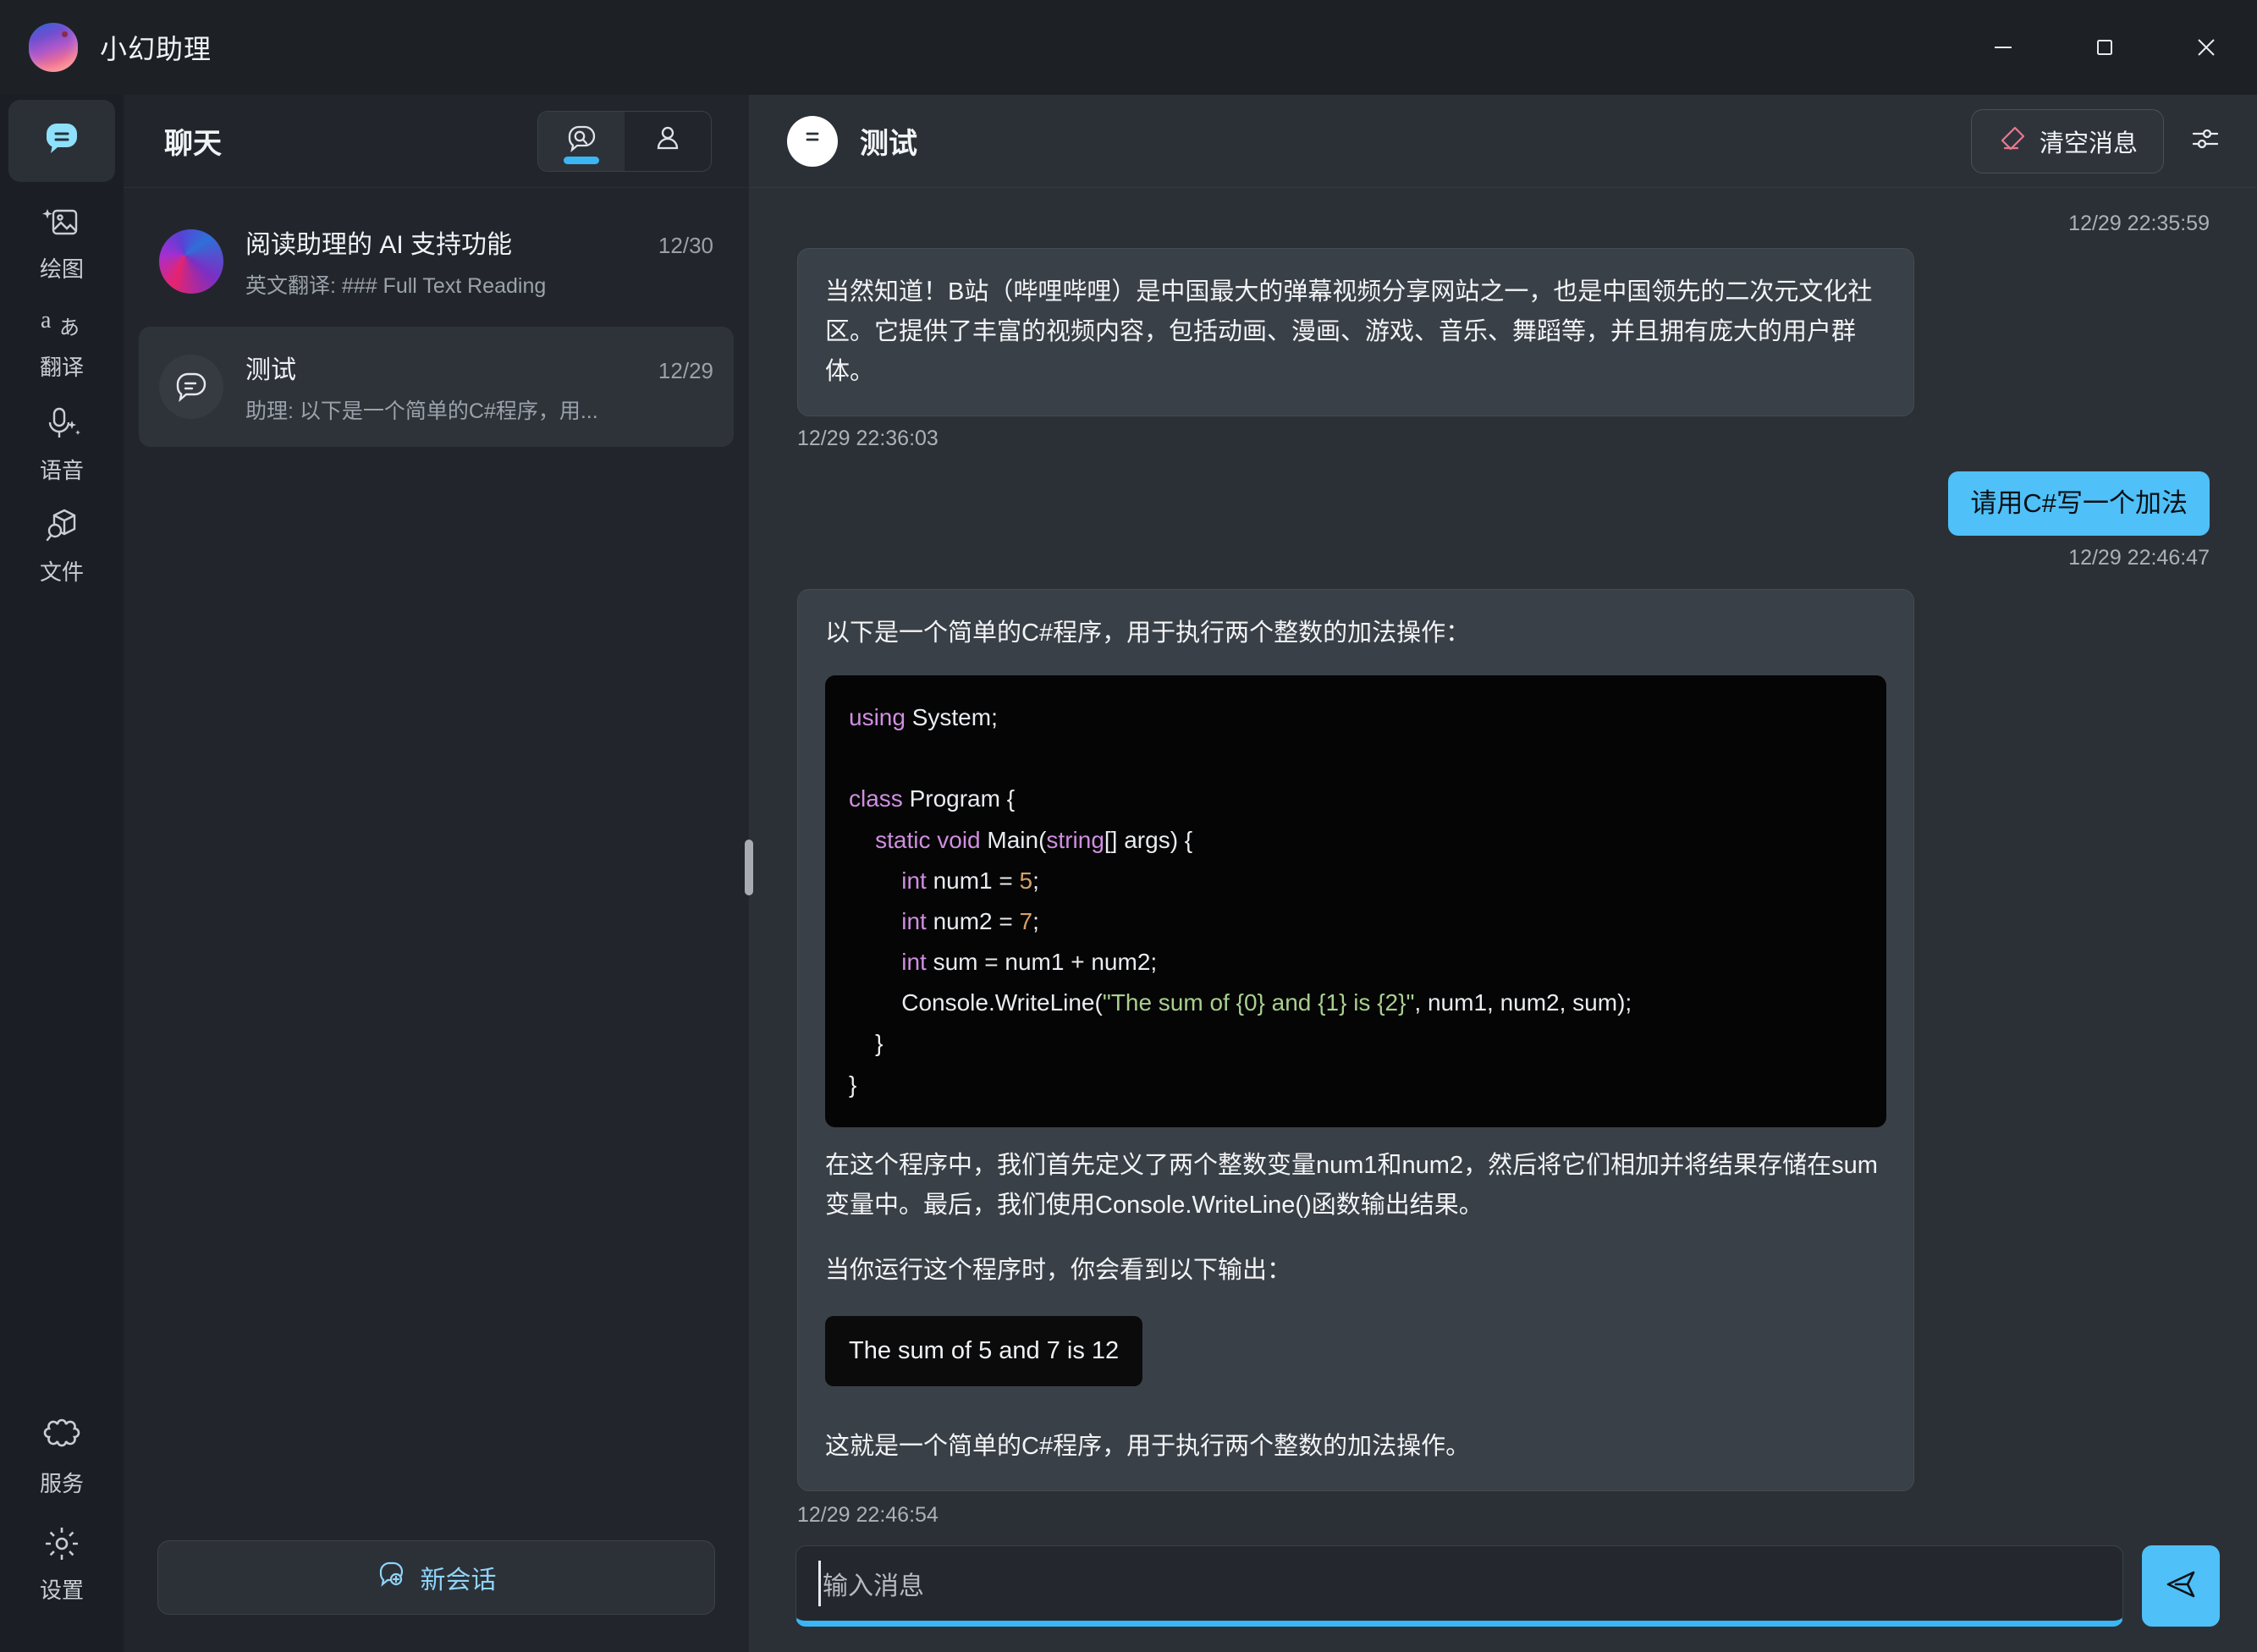 The image size is (2257, 1652). I want to click on sliders-icon, so click(2205, 141).